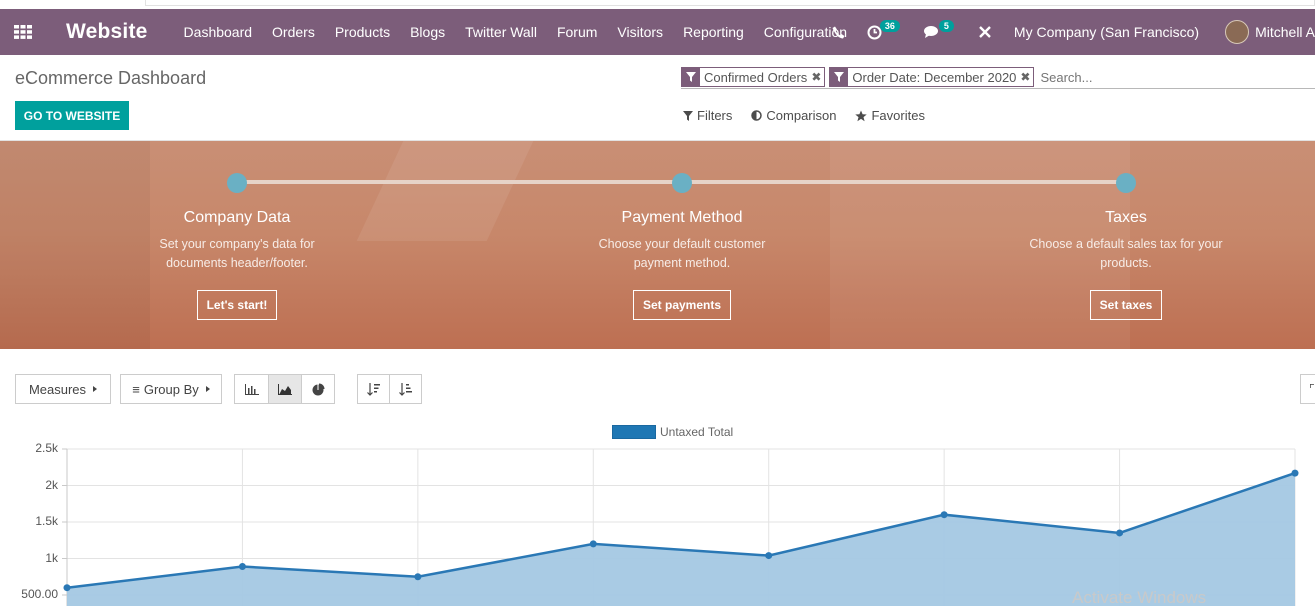 This screenshot has height=608, width=1315. What do you see at coordinates (237, 217) in the screenshot?
I see `step-title: Company Data` at bounding box center [237, 217].